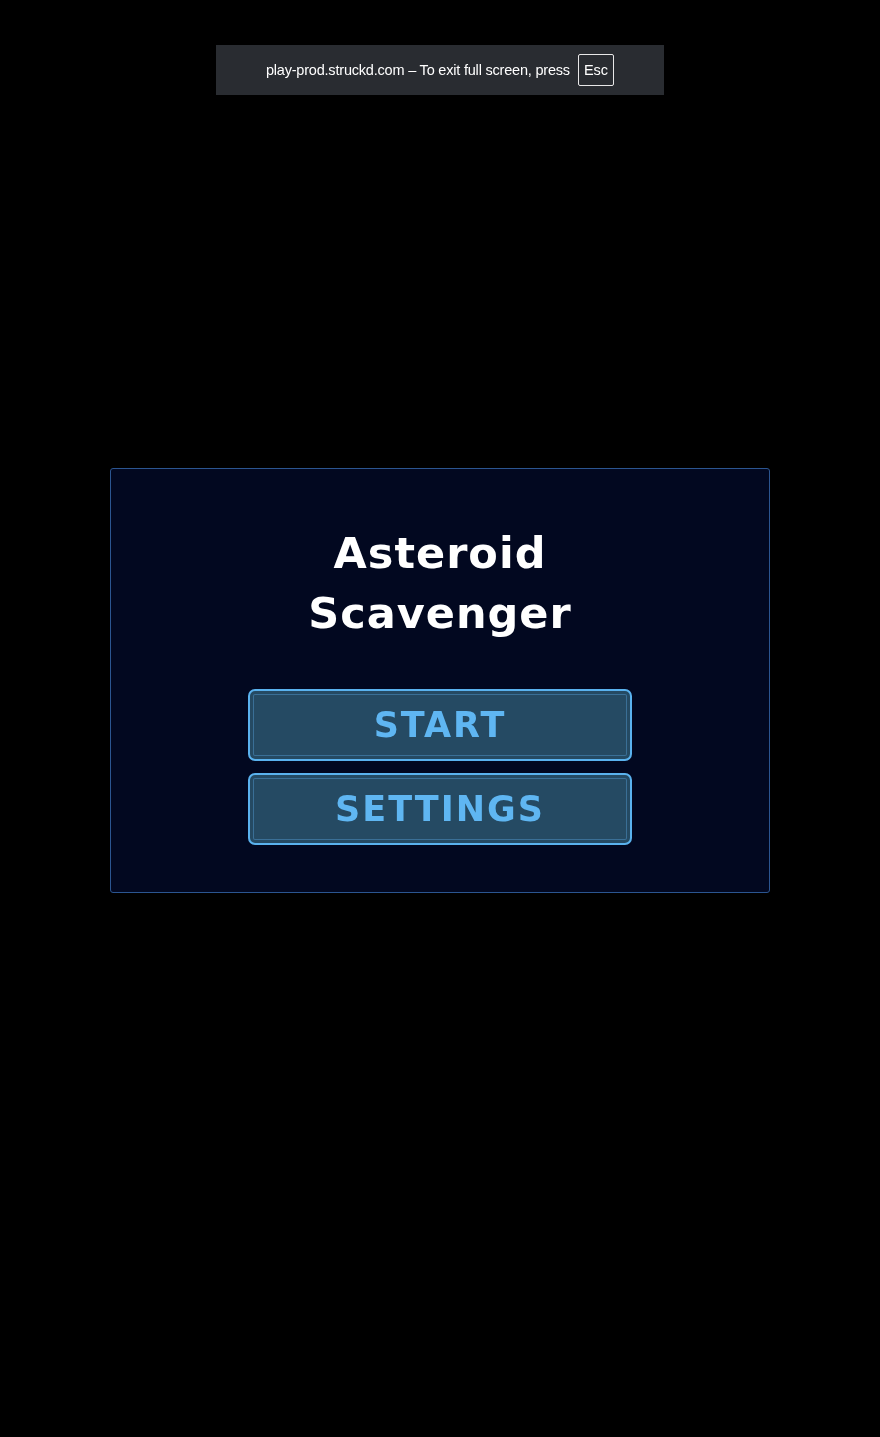  What do you see at coordinates (440, 809) in the screenshot?
I see `menu-button: SETTINGS` at bounding box center [440, 809].